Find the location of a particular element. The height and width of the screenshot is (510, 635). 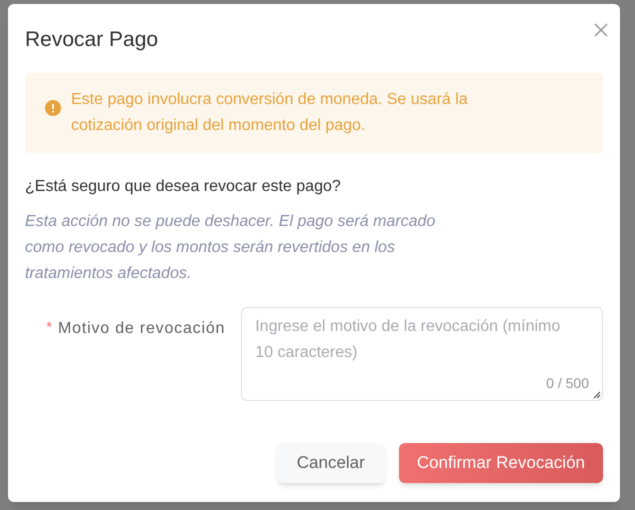

close-icon is located at coordinates (601, 30).